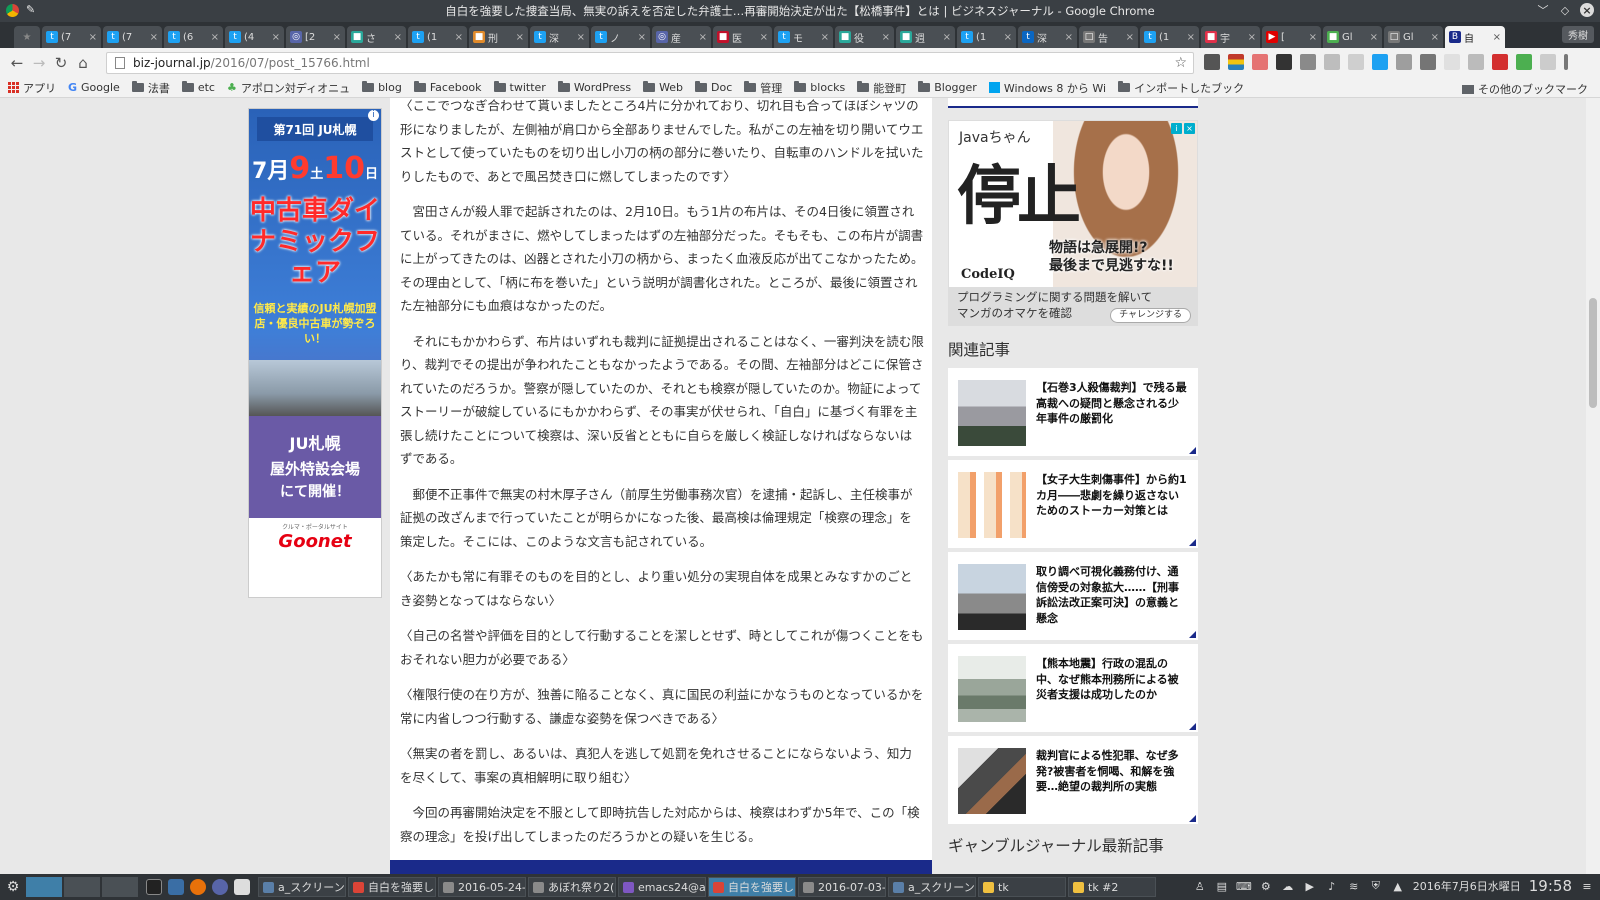  What do you see at coordinates (819, 87) in the screenshot?
I see `bookmark-item: blocks` at bounding box center [819, 87].